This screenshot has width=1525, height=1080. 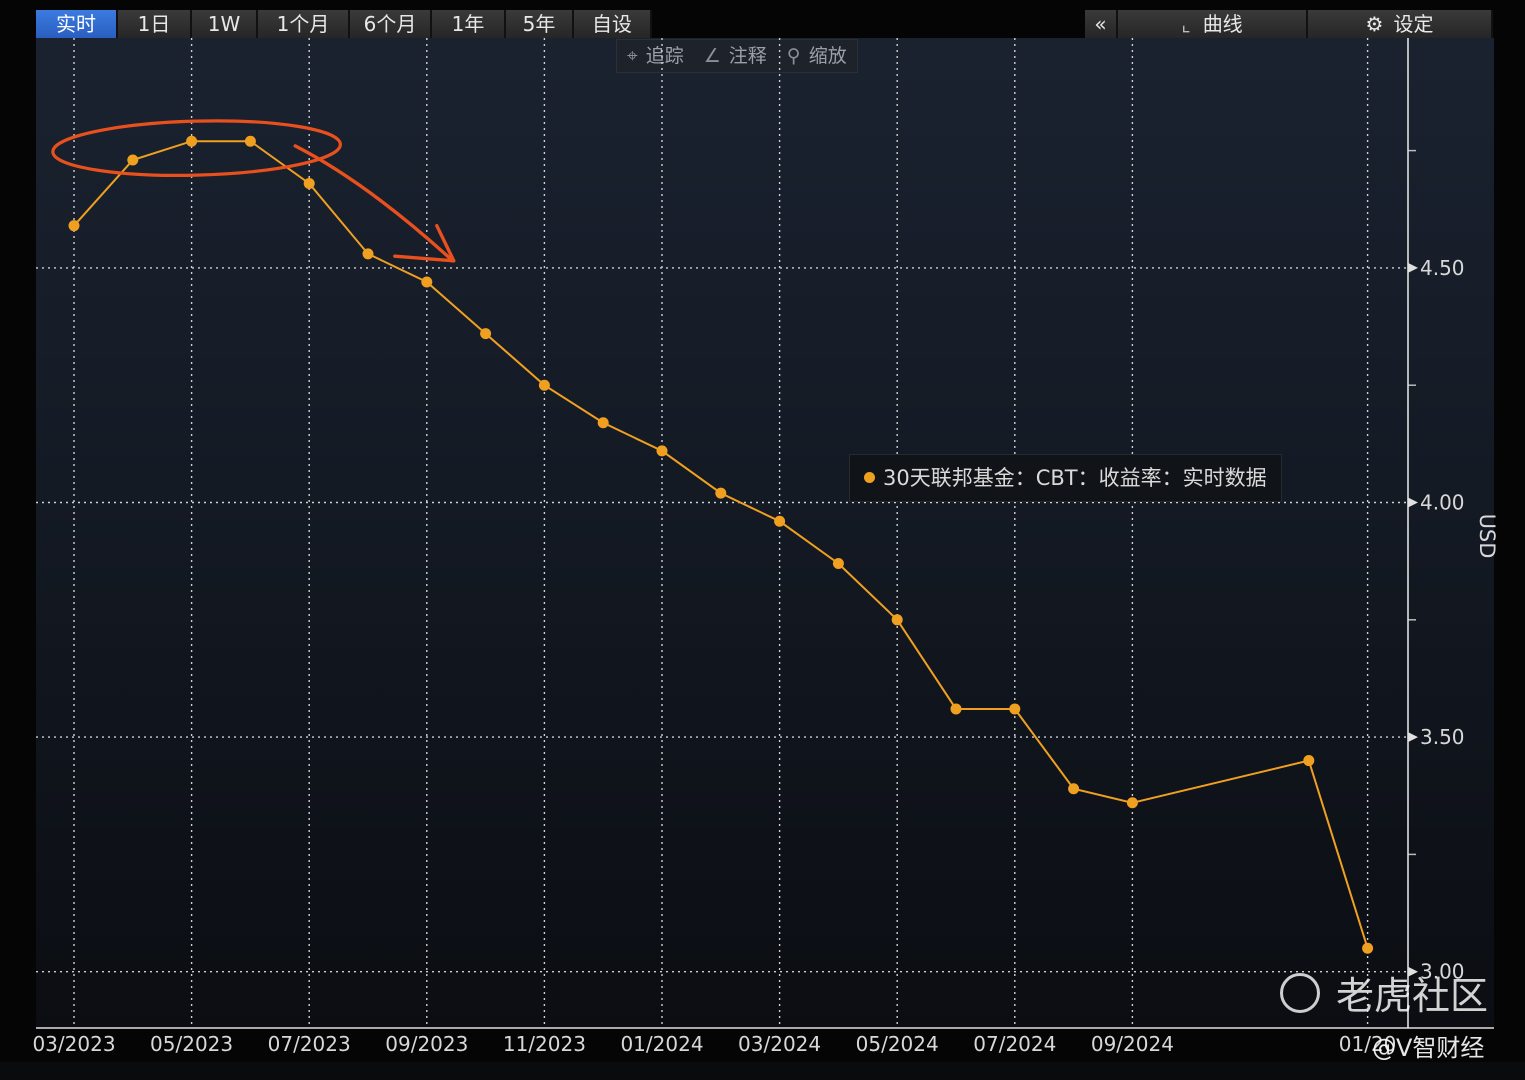 I want to click on chart-legend: 30天联邦基金：CBT：收益率：实时数据, so click(x=1065, y=478).